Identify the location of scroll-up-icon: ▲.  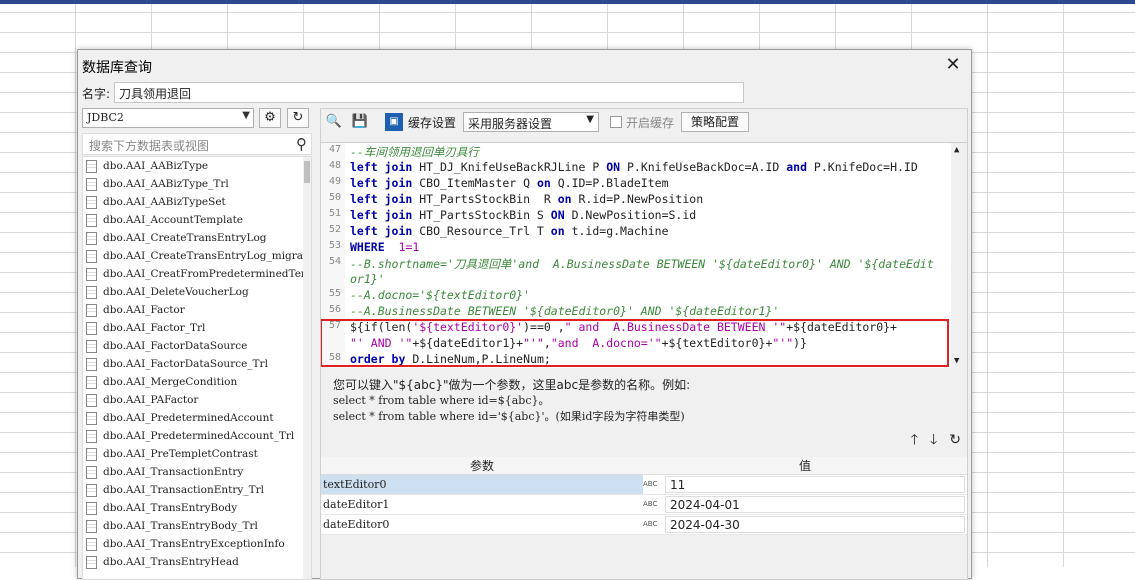
(956, 150).